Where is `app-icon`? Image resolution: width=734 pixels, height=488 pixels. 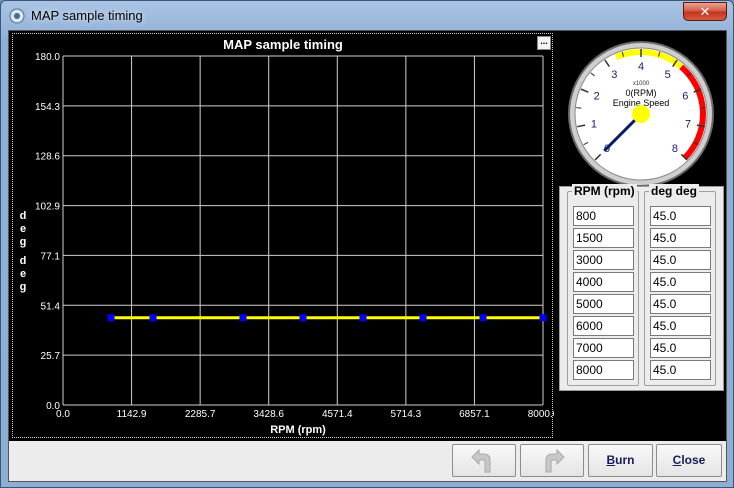
app-icon is located at coordinates (17, 16).